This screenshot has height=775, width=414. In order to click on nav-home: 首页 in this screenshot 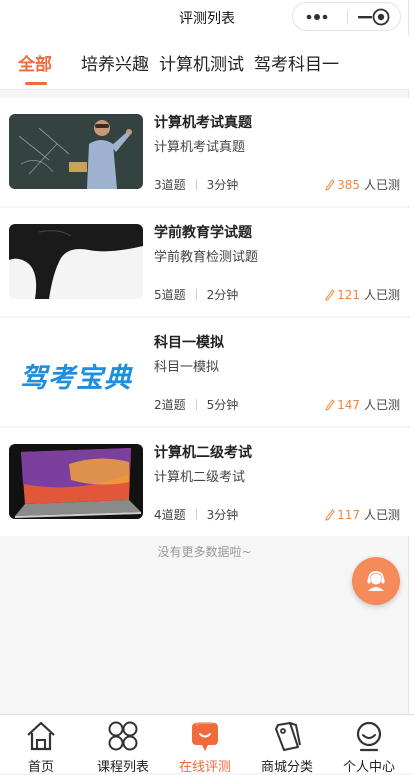, I will do `click(41, 745)`.